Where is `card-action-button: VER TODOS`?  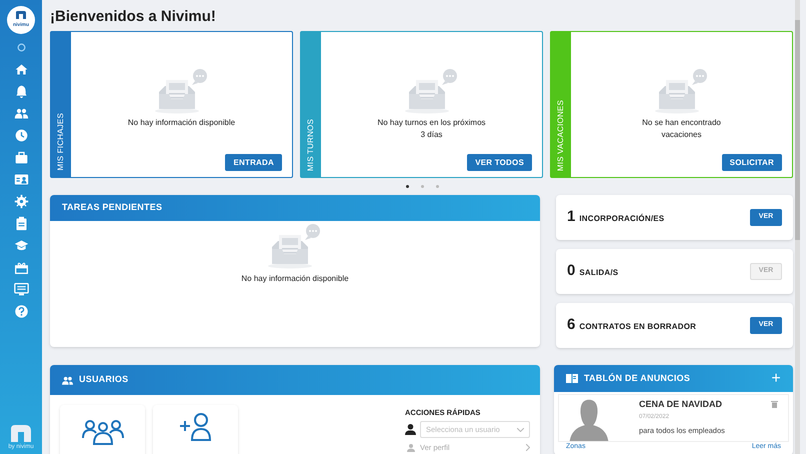
card-action-button: VER TODOS is located at coordinates (499, 162).